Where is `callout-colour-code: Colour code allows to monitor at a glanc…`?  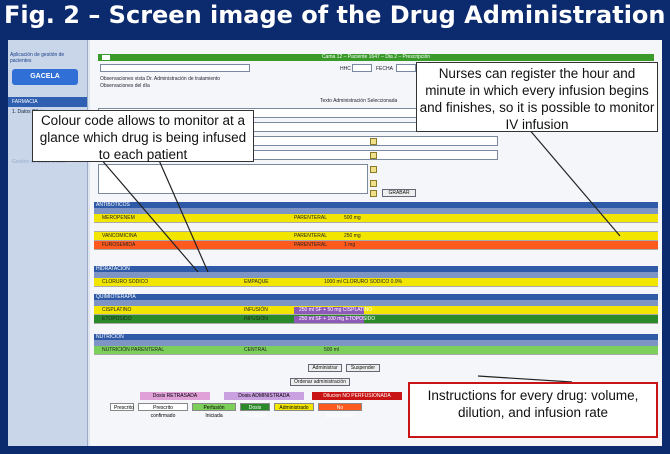 callout-colour-code: Colour code allows to monitor at a glanc… is located at coordinates (143, 136).